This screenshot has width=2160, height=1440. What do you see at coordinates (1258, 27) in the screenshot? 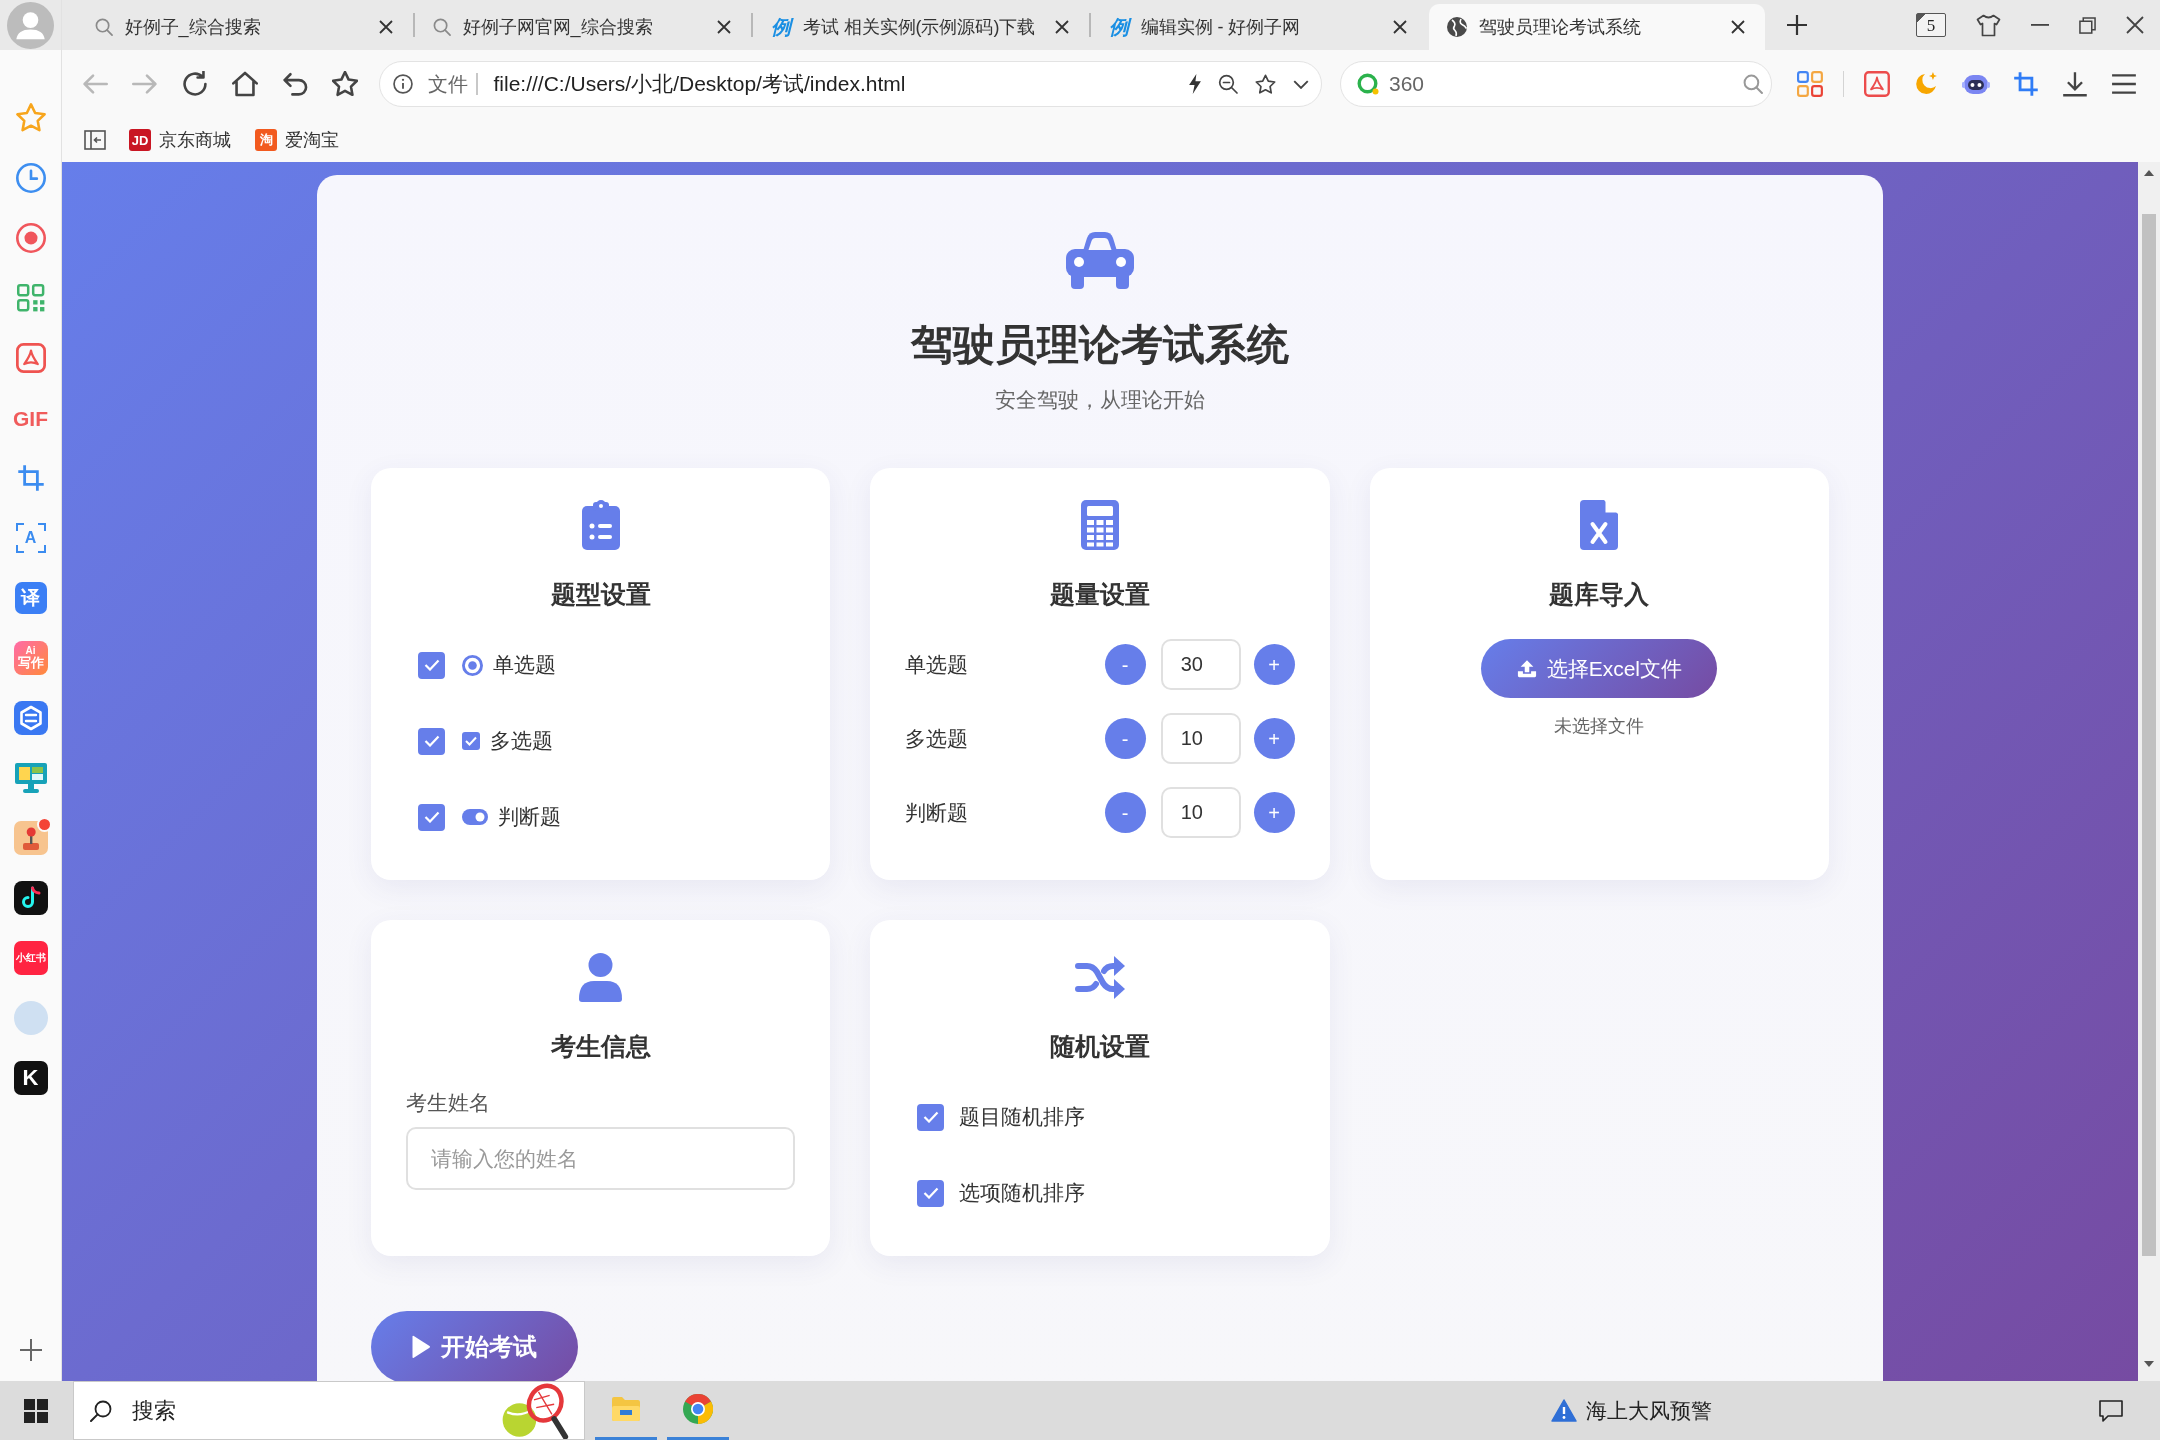
I see `browser-tab: 例 编辑实例 - 好例子网` at bounding box center [1258, 27].